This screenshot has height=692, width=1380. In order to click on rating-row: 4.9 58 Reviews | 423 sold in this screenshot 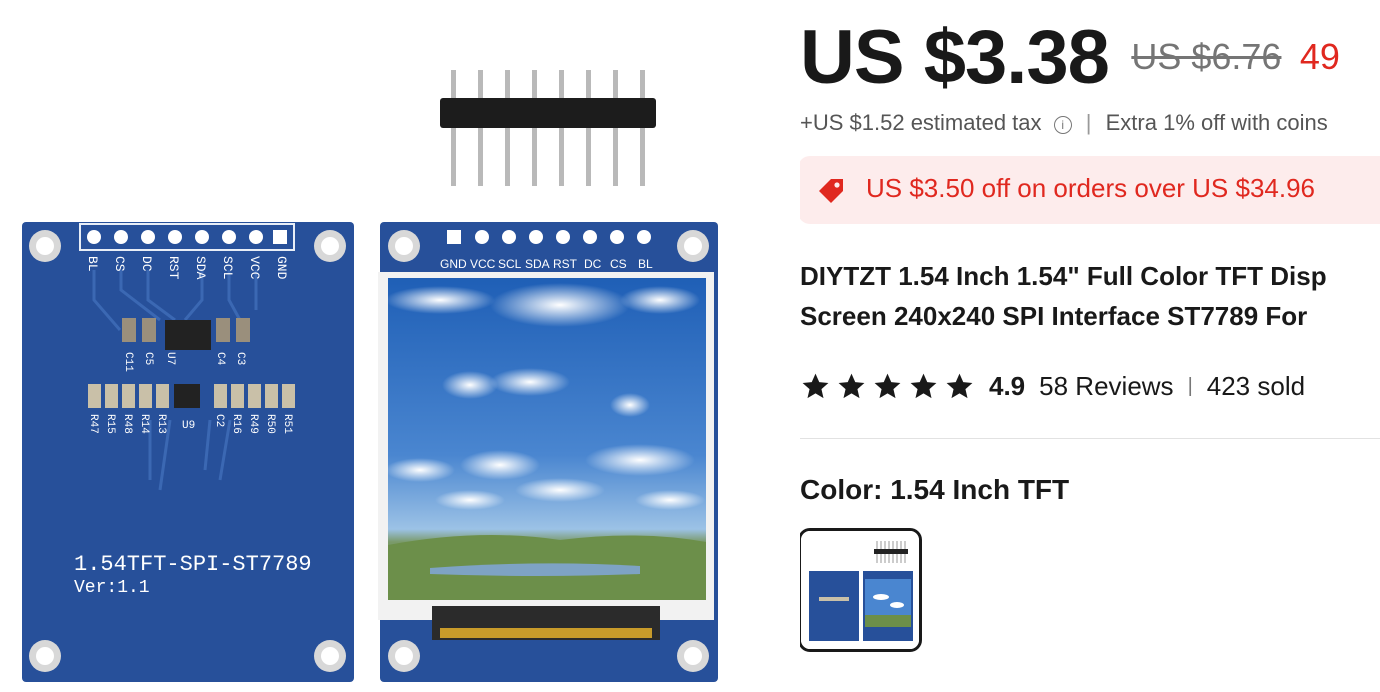, I will do `click(1052, 386)`.